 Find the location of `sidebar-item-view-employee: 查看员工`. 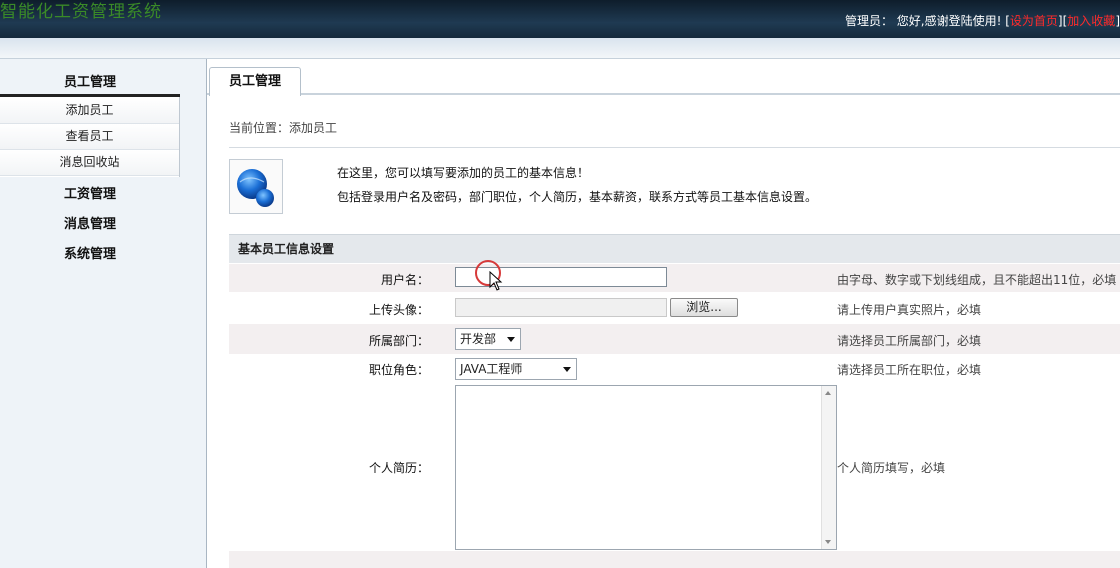

sidebar-item-view-employee: 查看员工 is located at coordinates (89, 137).